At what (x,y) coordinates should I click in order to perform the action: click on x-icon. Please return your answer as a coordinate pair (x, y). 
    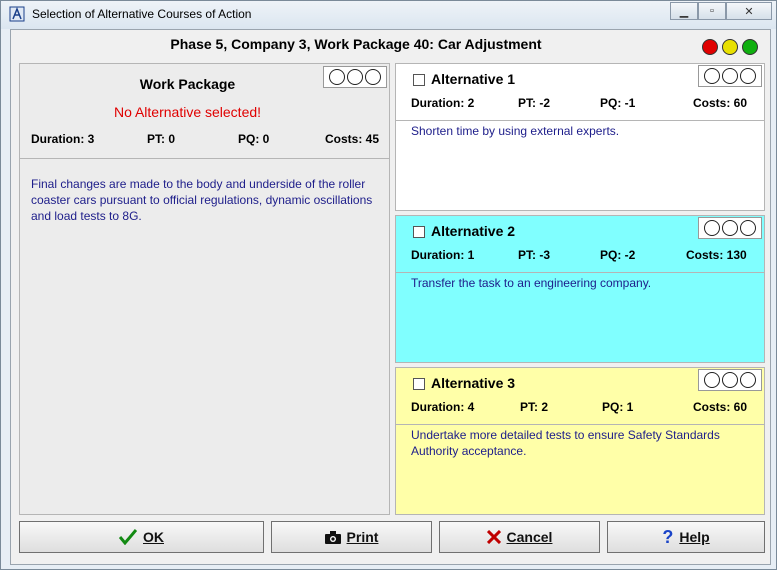
    Looking at the image, I should click on (493, 537).